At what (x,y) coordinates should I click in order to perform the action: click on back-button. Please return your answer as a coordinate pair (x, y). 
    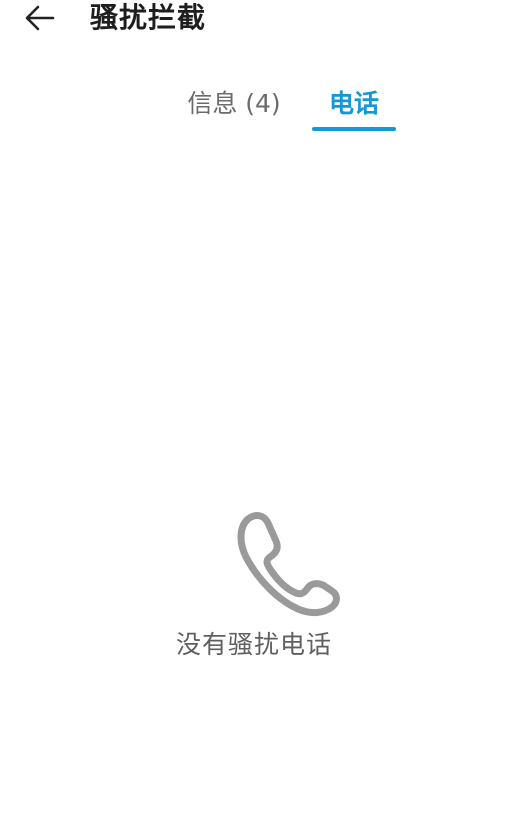
    Looking at the image, I should click on (40, 18).